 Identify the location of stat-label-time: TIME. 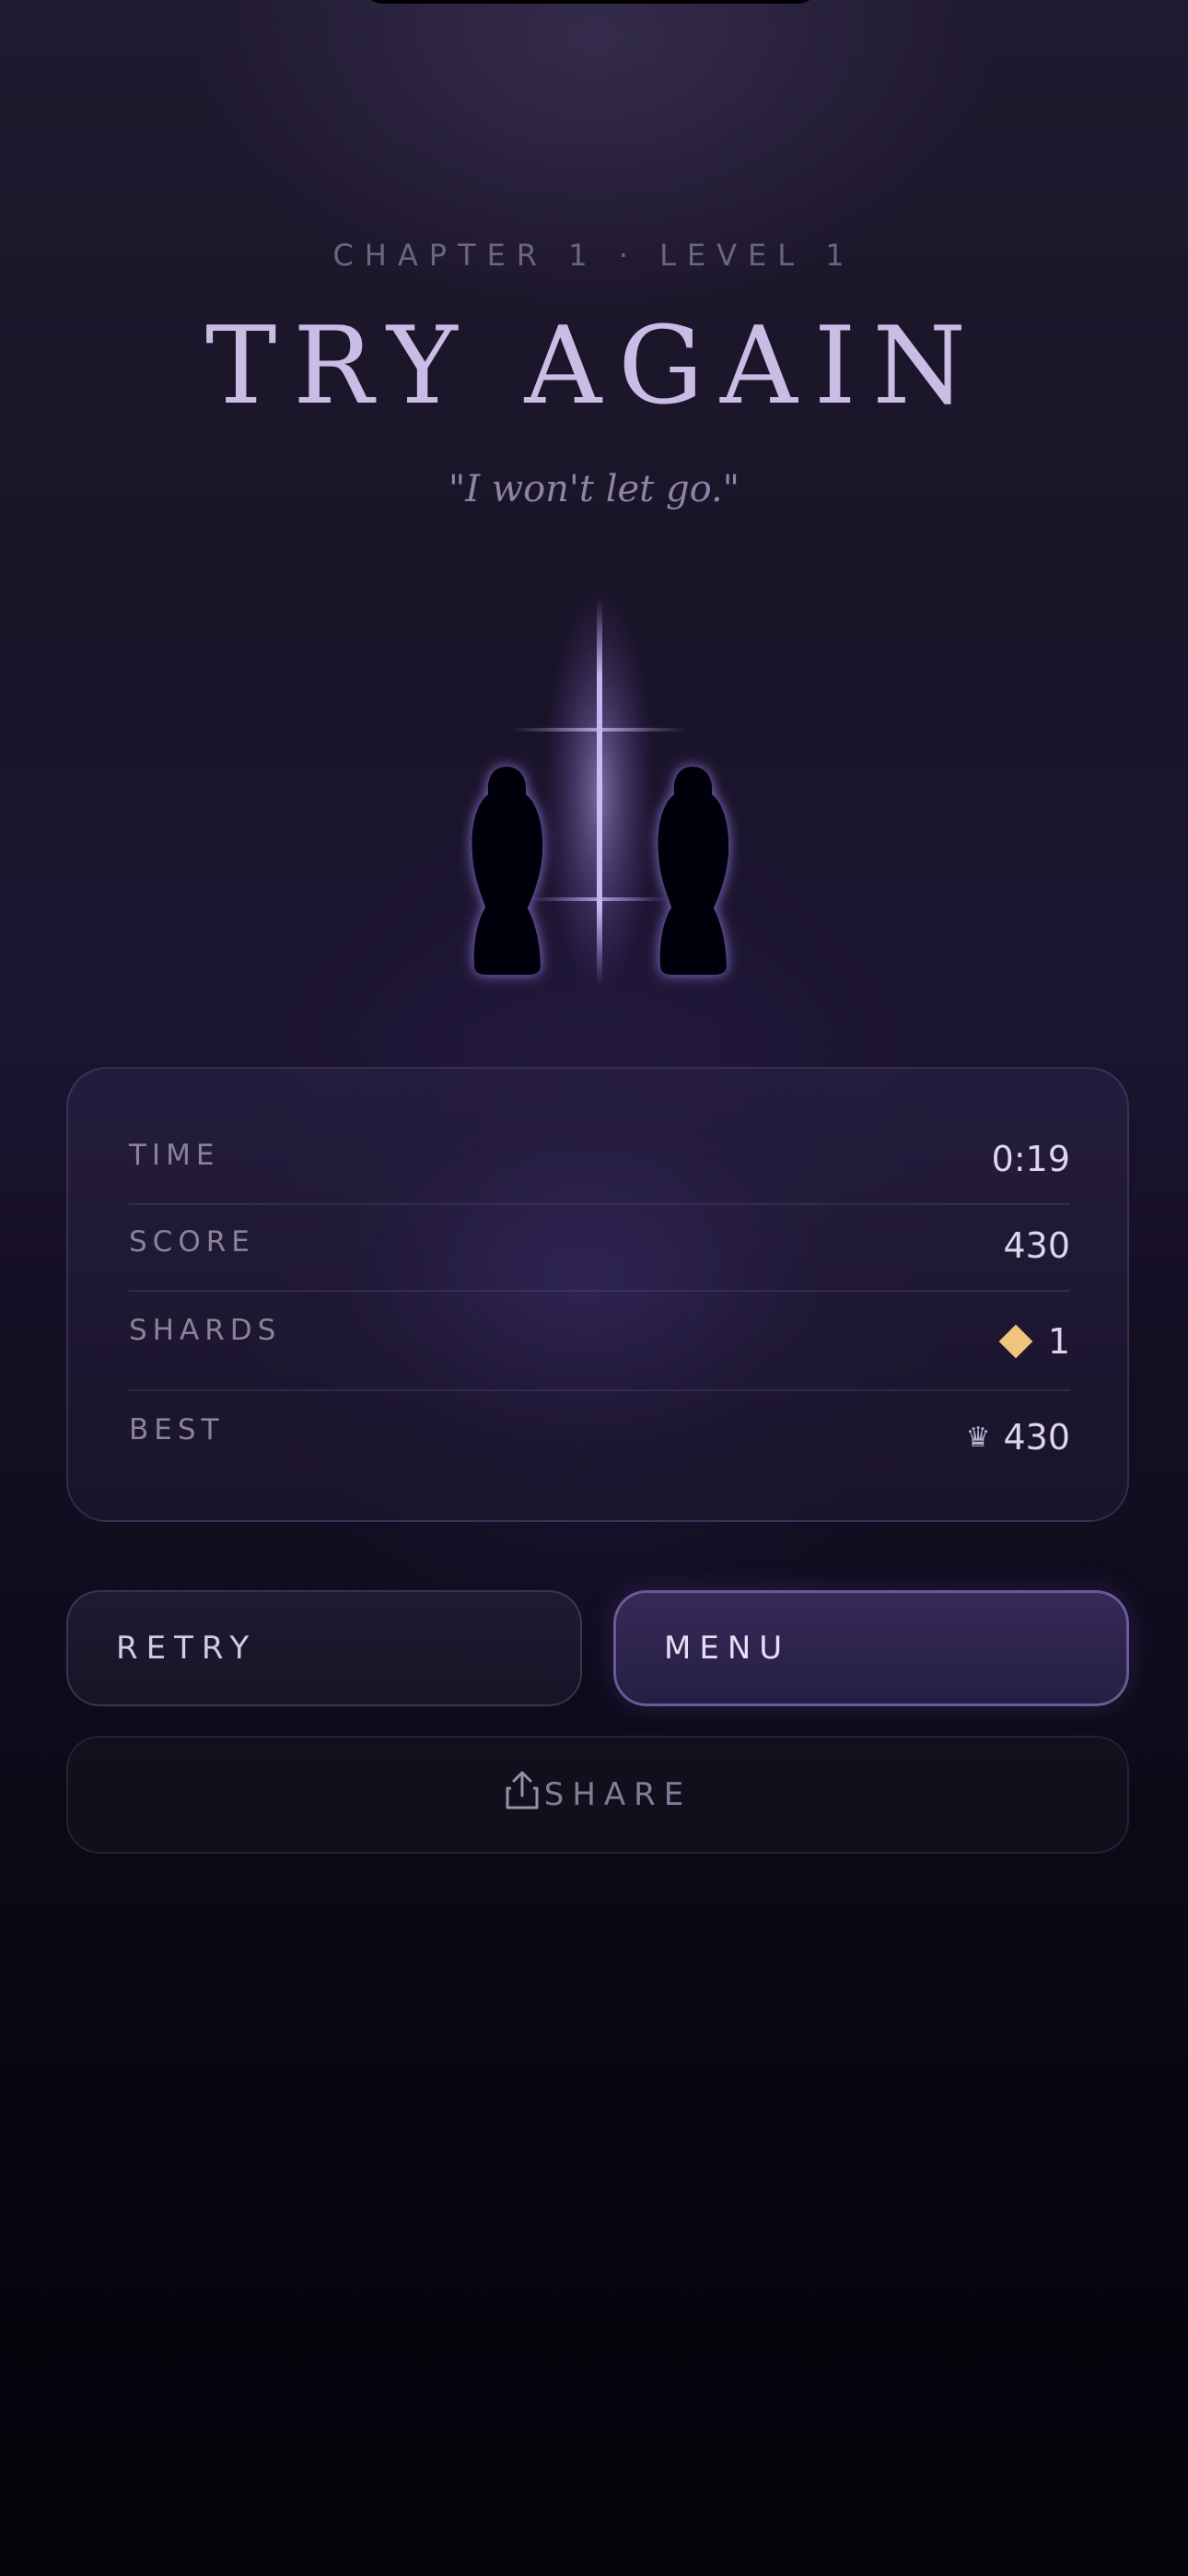
(174, 1155).